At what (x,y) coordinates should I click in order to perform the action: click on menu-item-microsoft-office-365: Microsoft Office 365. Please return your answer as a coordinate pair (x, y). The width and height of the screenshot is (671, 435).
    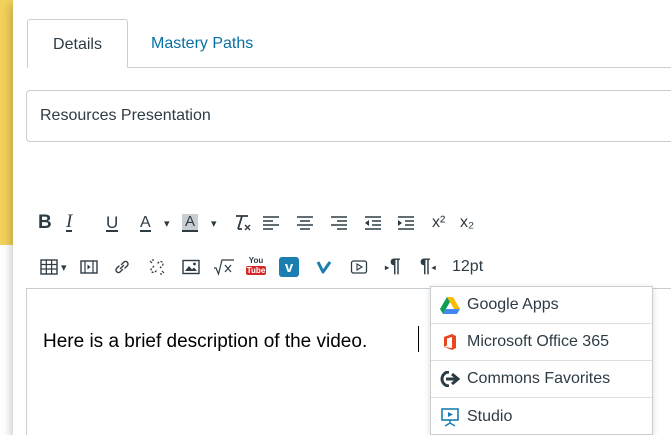
    Looking at the image, I should click on (541, 342).